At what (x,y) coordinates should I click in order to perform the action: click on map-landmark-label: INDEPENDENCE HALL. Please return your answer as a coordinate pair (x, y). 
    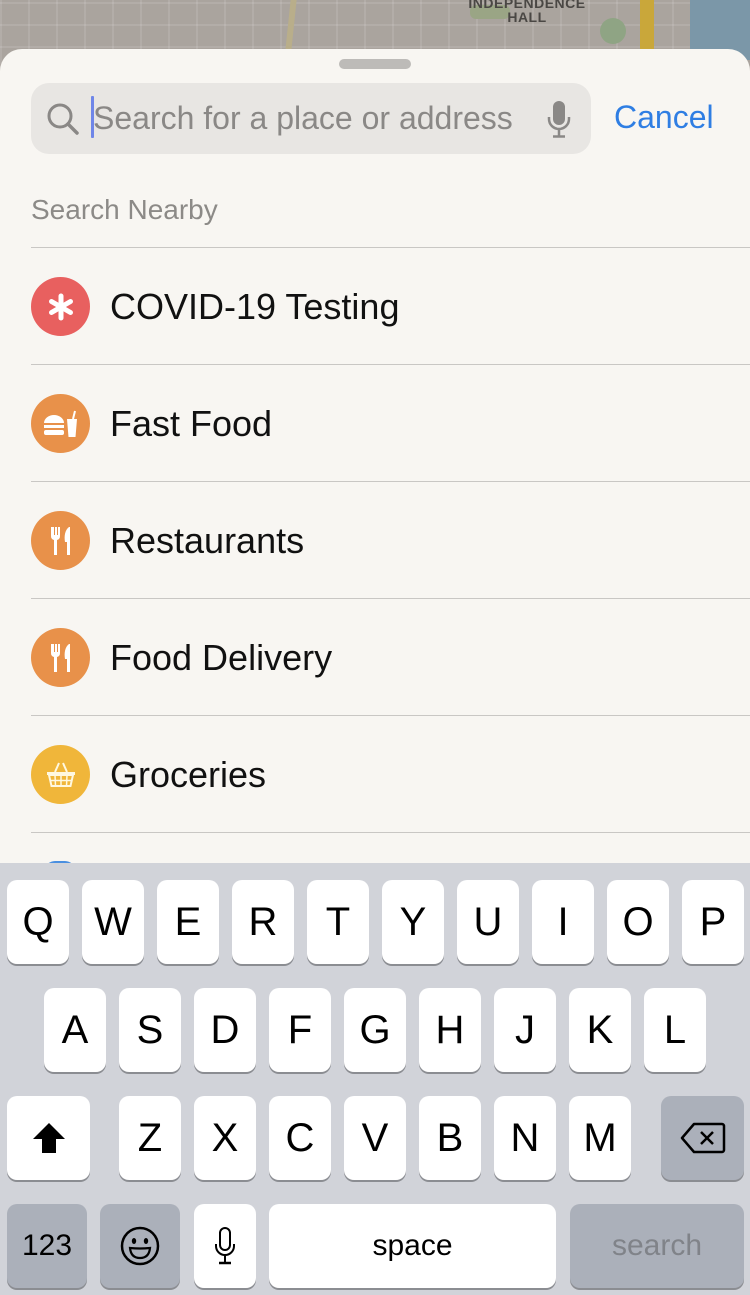
    Looking at the image, I should click on (527, 12).